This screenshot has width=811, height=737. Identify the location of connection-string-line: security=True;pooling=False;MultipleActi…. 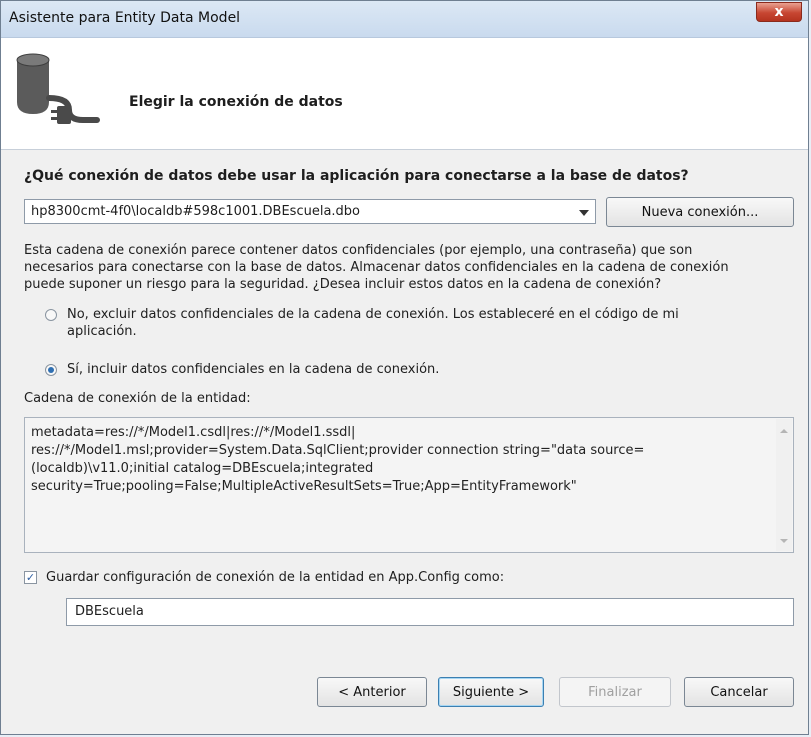
(304, 486).